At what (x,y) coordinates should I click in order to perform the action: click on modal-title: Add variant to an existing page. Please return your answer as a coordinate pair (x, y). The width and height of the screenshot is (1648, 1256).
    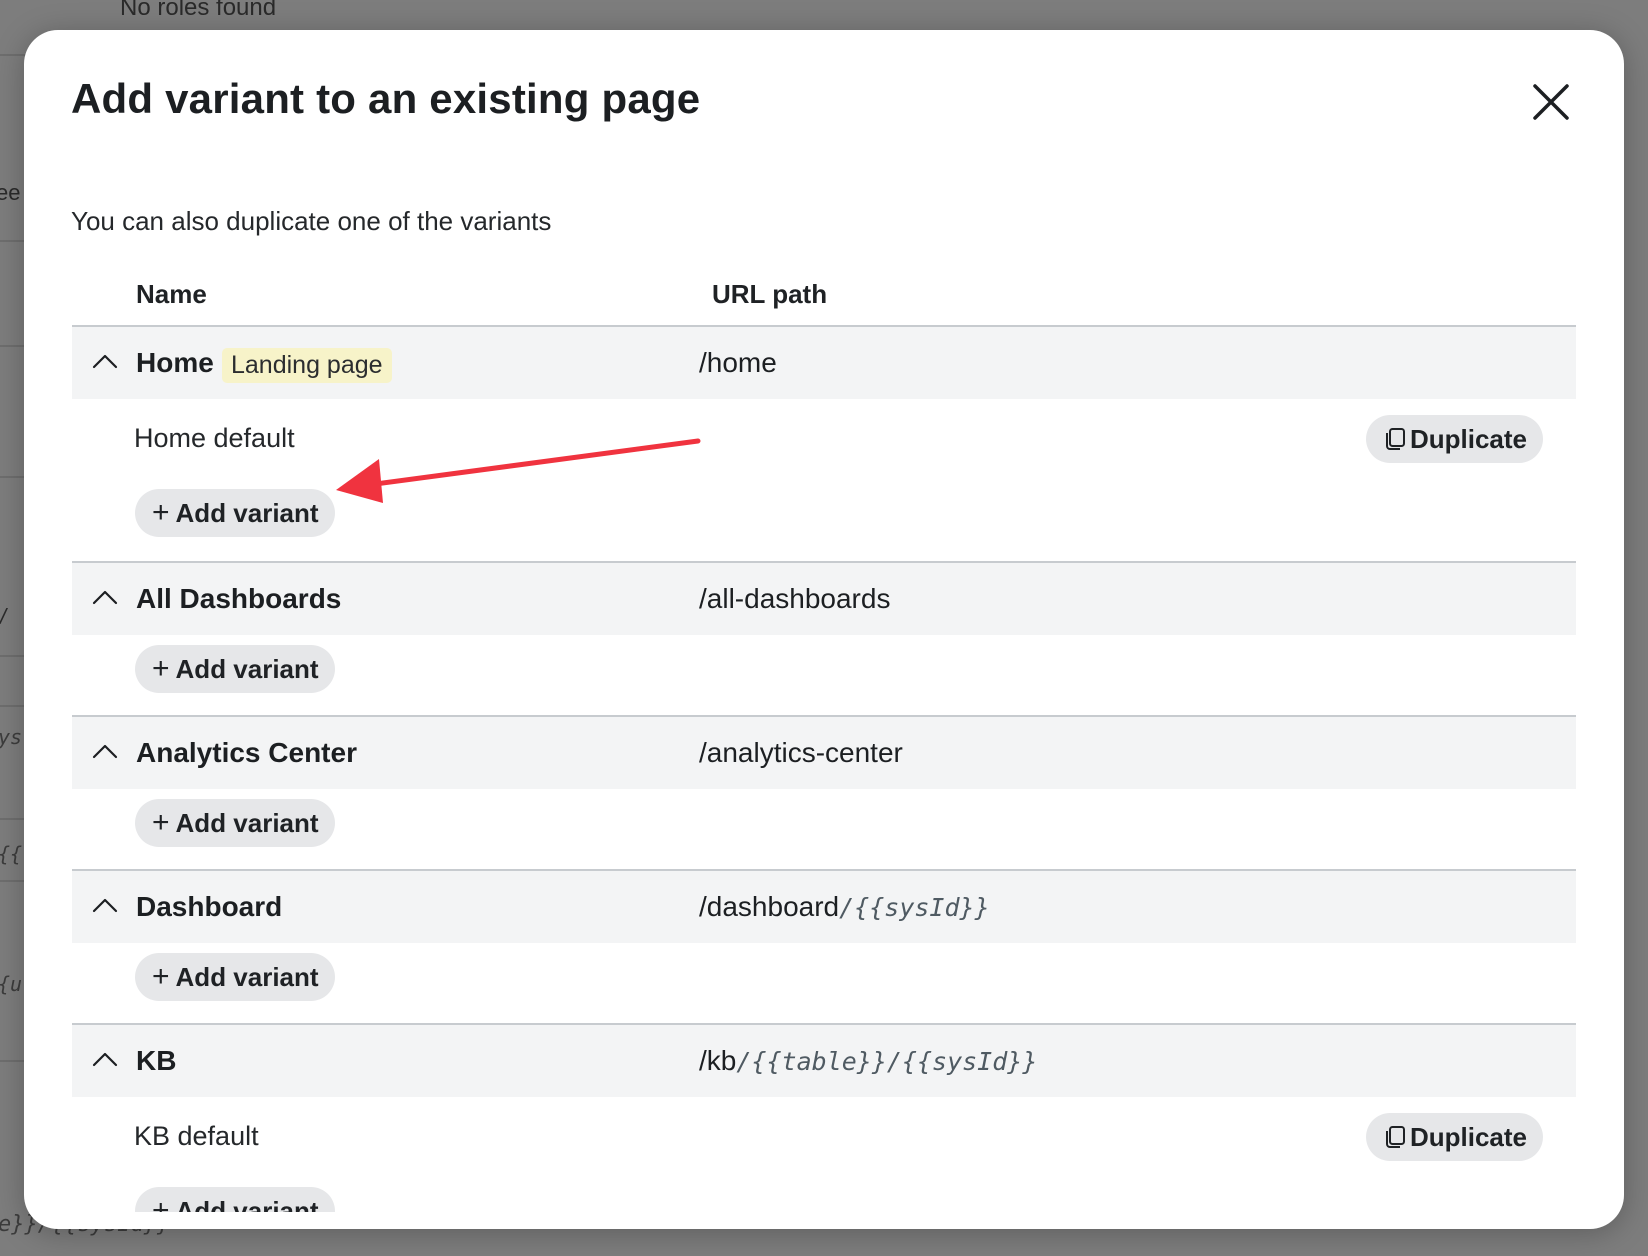
    Looking at the image, I should click on (386, 98).